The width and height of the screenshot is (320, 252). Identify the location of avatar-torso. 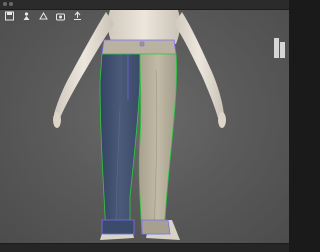
(144, 27).